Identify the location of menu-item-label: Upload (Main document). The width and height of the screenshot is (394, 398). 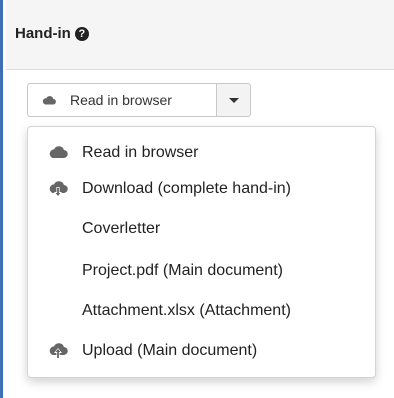
(170, 350).